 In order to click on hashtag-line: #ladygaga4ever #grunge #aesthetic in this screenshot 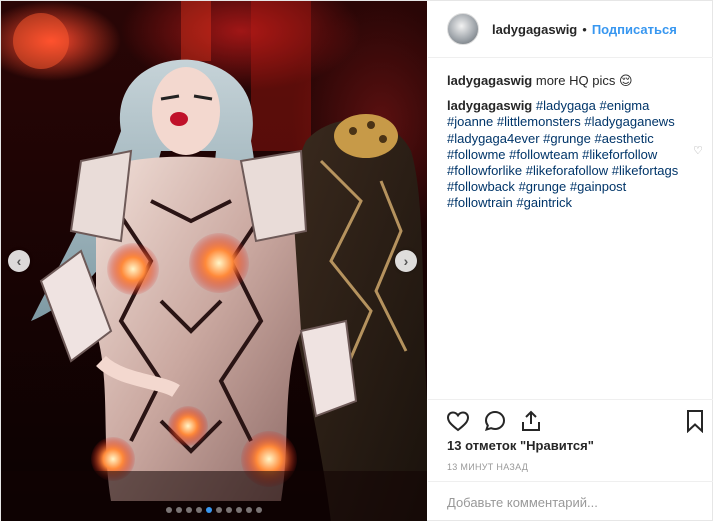, I will do `click(573, 139)`.